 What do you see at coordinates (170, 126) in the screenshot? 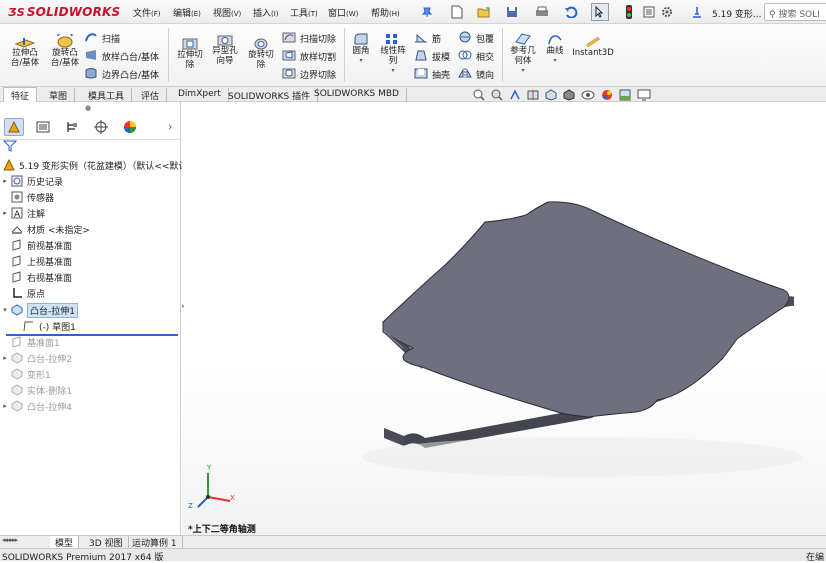
I see `panel-expand-arrow-icon: ›` at bounding box center [170, 126].